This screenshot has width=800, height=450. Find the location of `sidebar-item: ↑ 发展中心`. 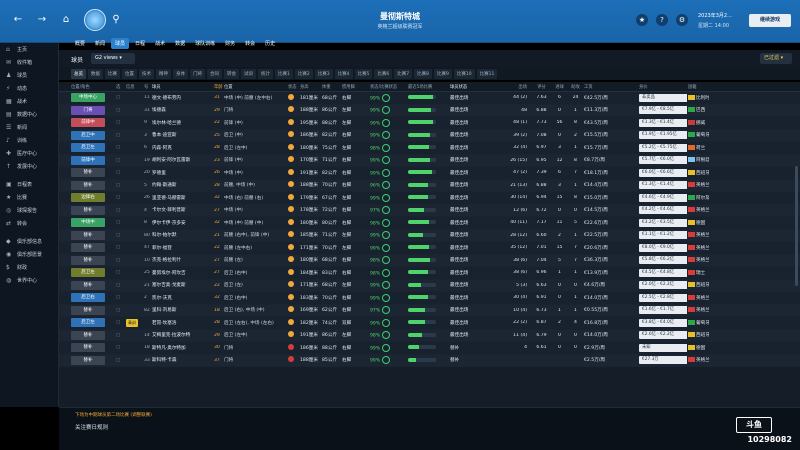

sidebar-item: ↑ 发展中心 is located at coordinates (29, 166).